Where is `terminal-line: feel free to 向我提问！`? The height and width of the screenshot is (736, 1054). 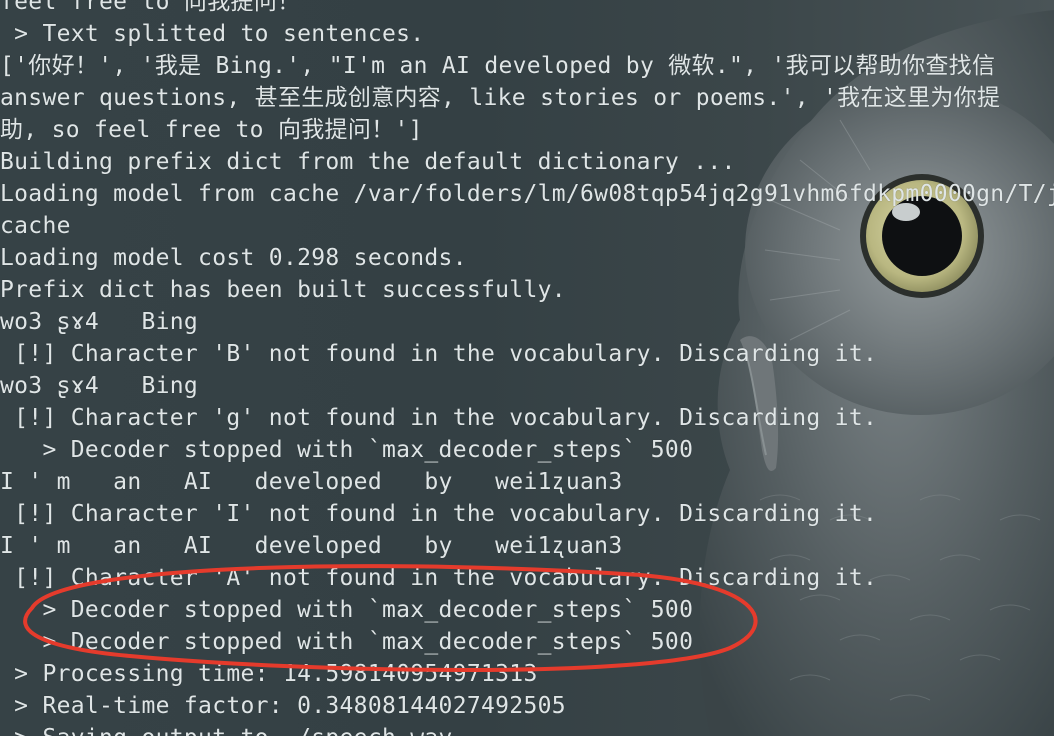
terminal-line: feel free to 向我提问！ is located at coordinates (150, 7).